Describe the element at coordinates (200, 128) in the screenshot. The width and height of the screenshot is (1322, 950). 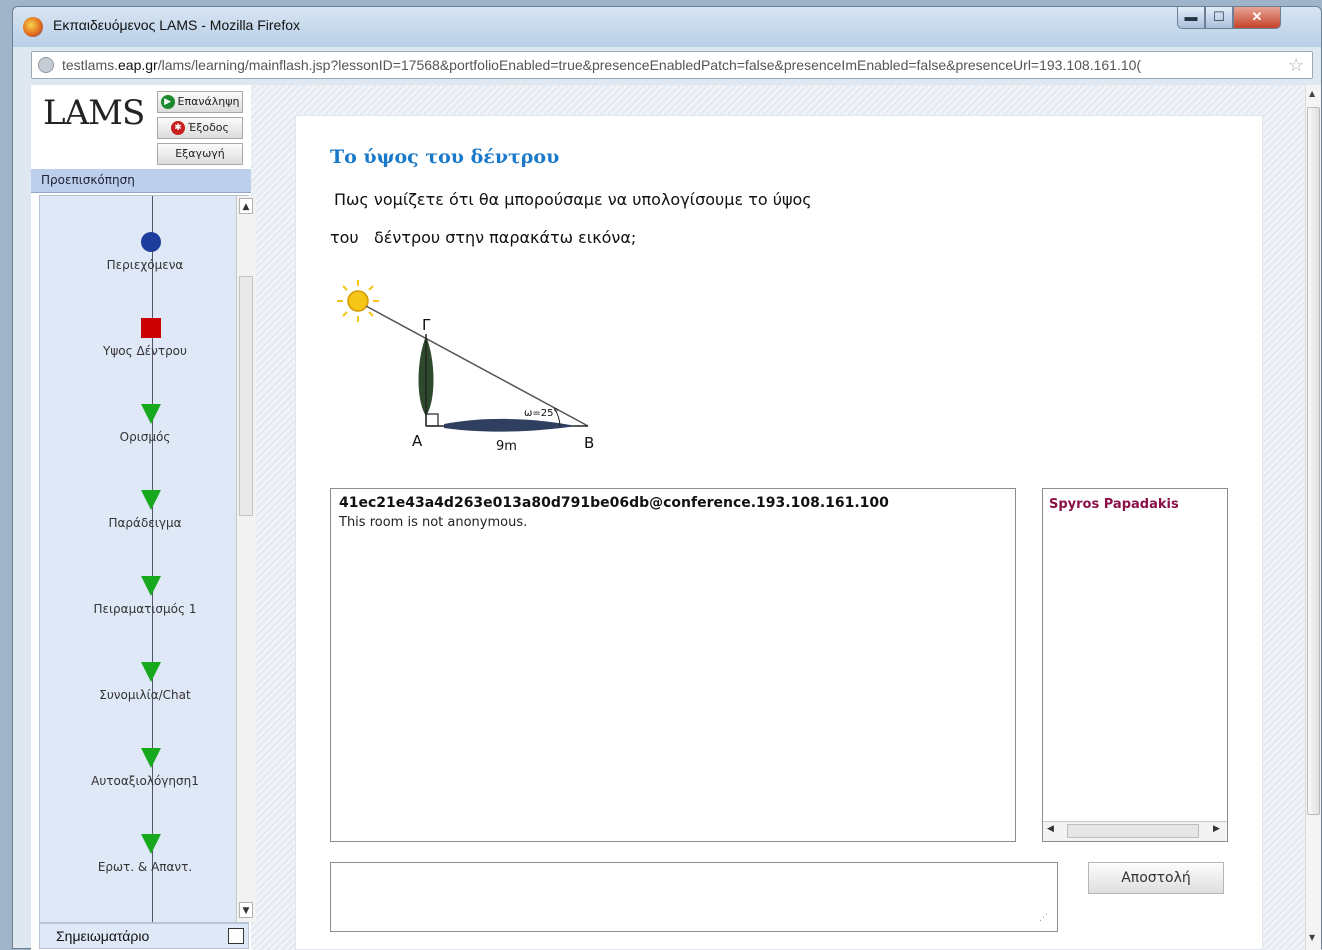
I see `exit-button: ✱ Έξοδος` at that location.